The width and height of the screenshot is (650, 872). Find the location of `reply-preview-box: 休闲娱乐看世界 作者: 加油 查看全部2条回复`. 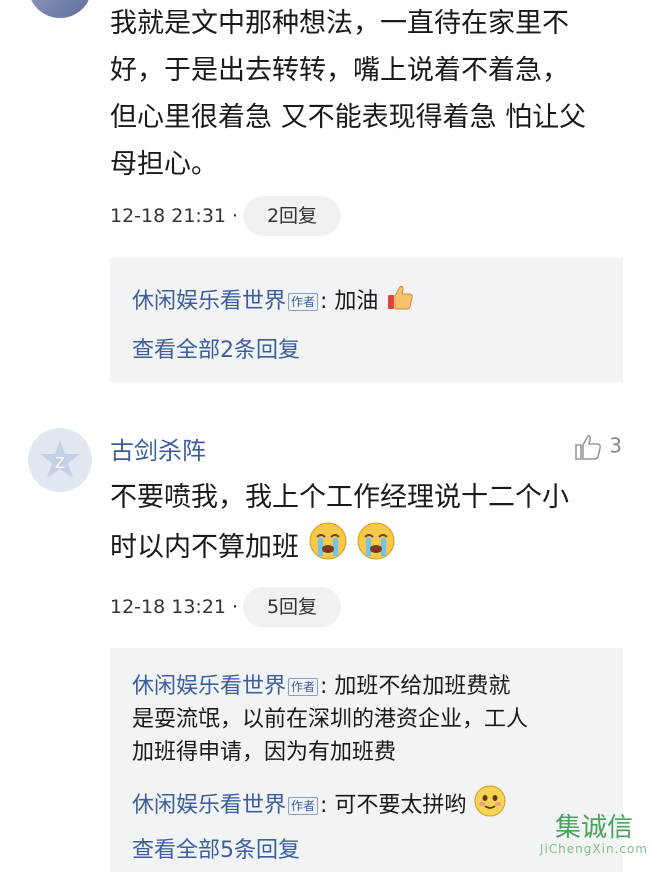

reply-preview-box: 休闲娱乐看世界 作者: 加油 查看全部2条回复 is located at coordinates (366, 320).